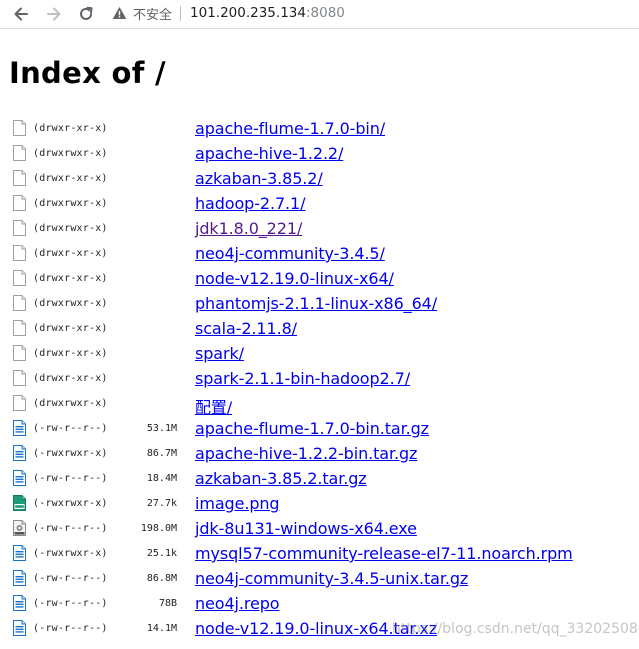  Describe the element at coordinates (319, 230) in the screenshot. I see `list-item: (drwxrwxr-x) jdk1.8.0_221/` at that location.